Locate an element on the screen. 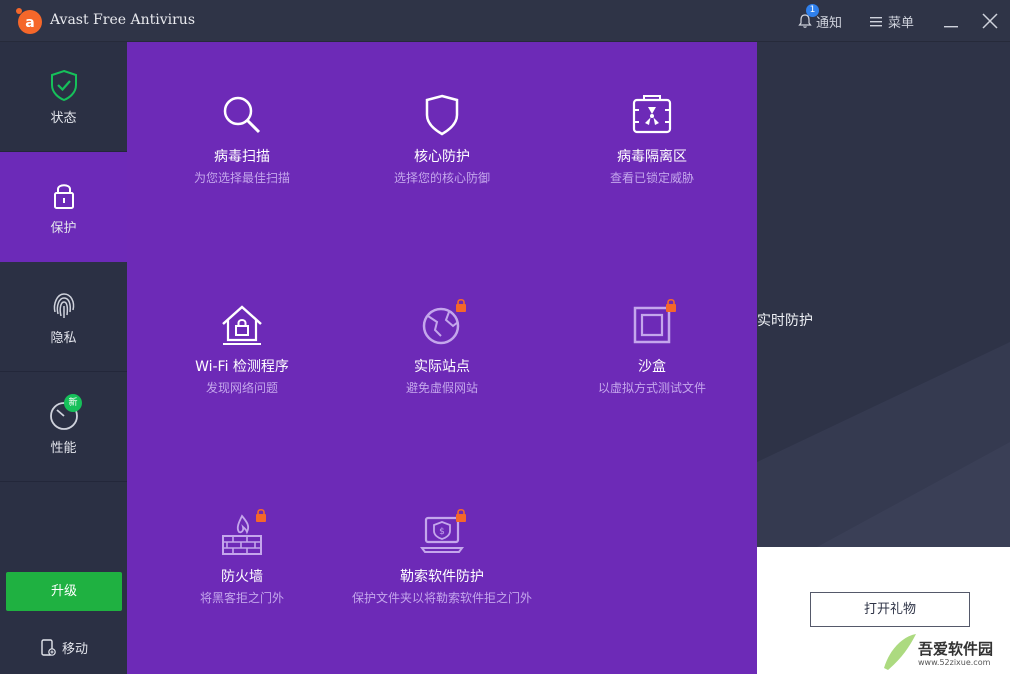 The image size is (1010, 674). hamburger-icon is located at coordinates (876, 21).